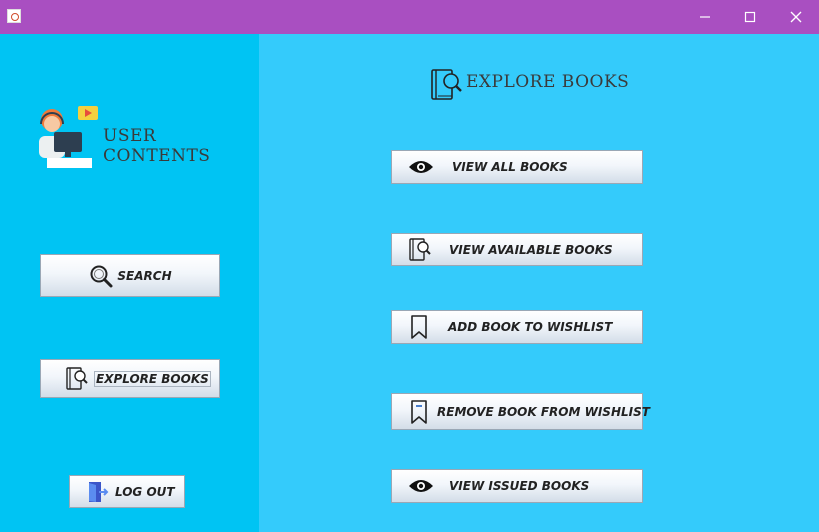  I want to click on minimize-button, so click(705, 17).